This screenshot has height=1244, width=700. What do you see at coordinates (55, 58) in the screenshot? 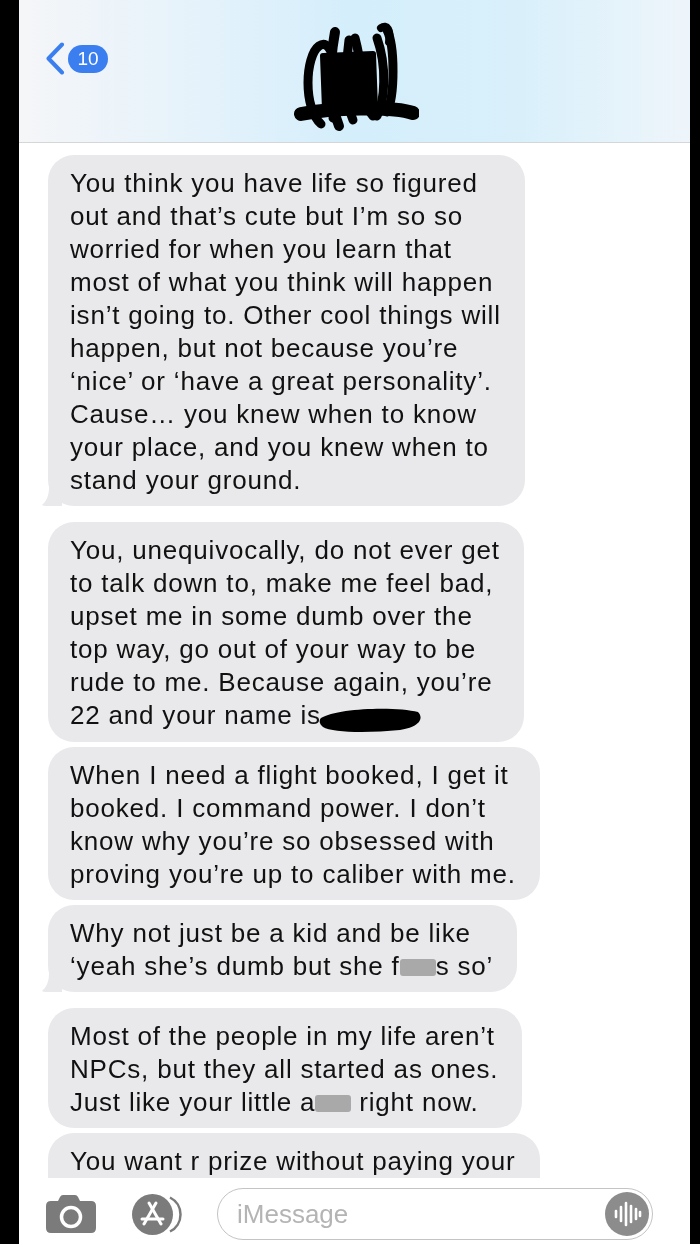
I see `chevron-left-icon` at bounding box center [55, 58].